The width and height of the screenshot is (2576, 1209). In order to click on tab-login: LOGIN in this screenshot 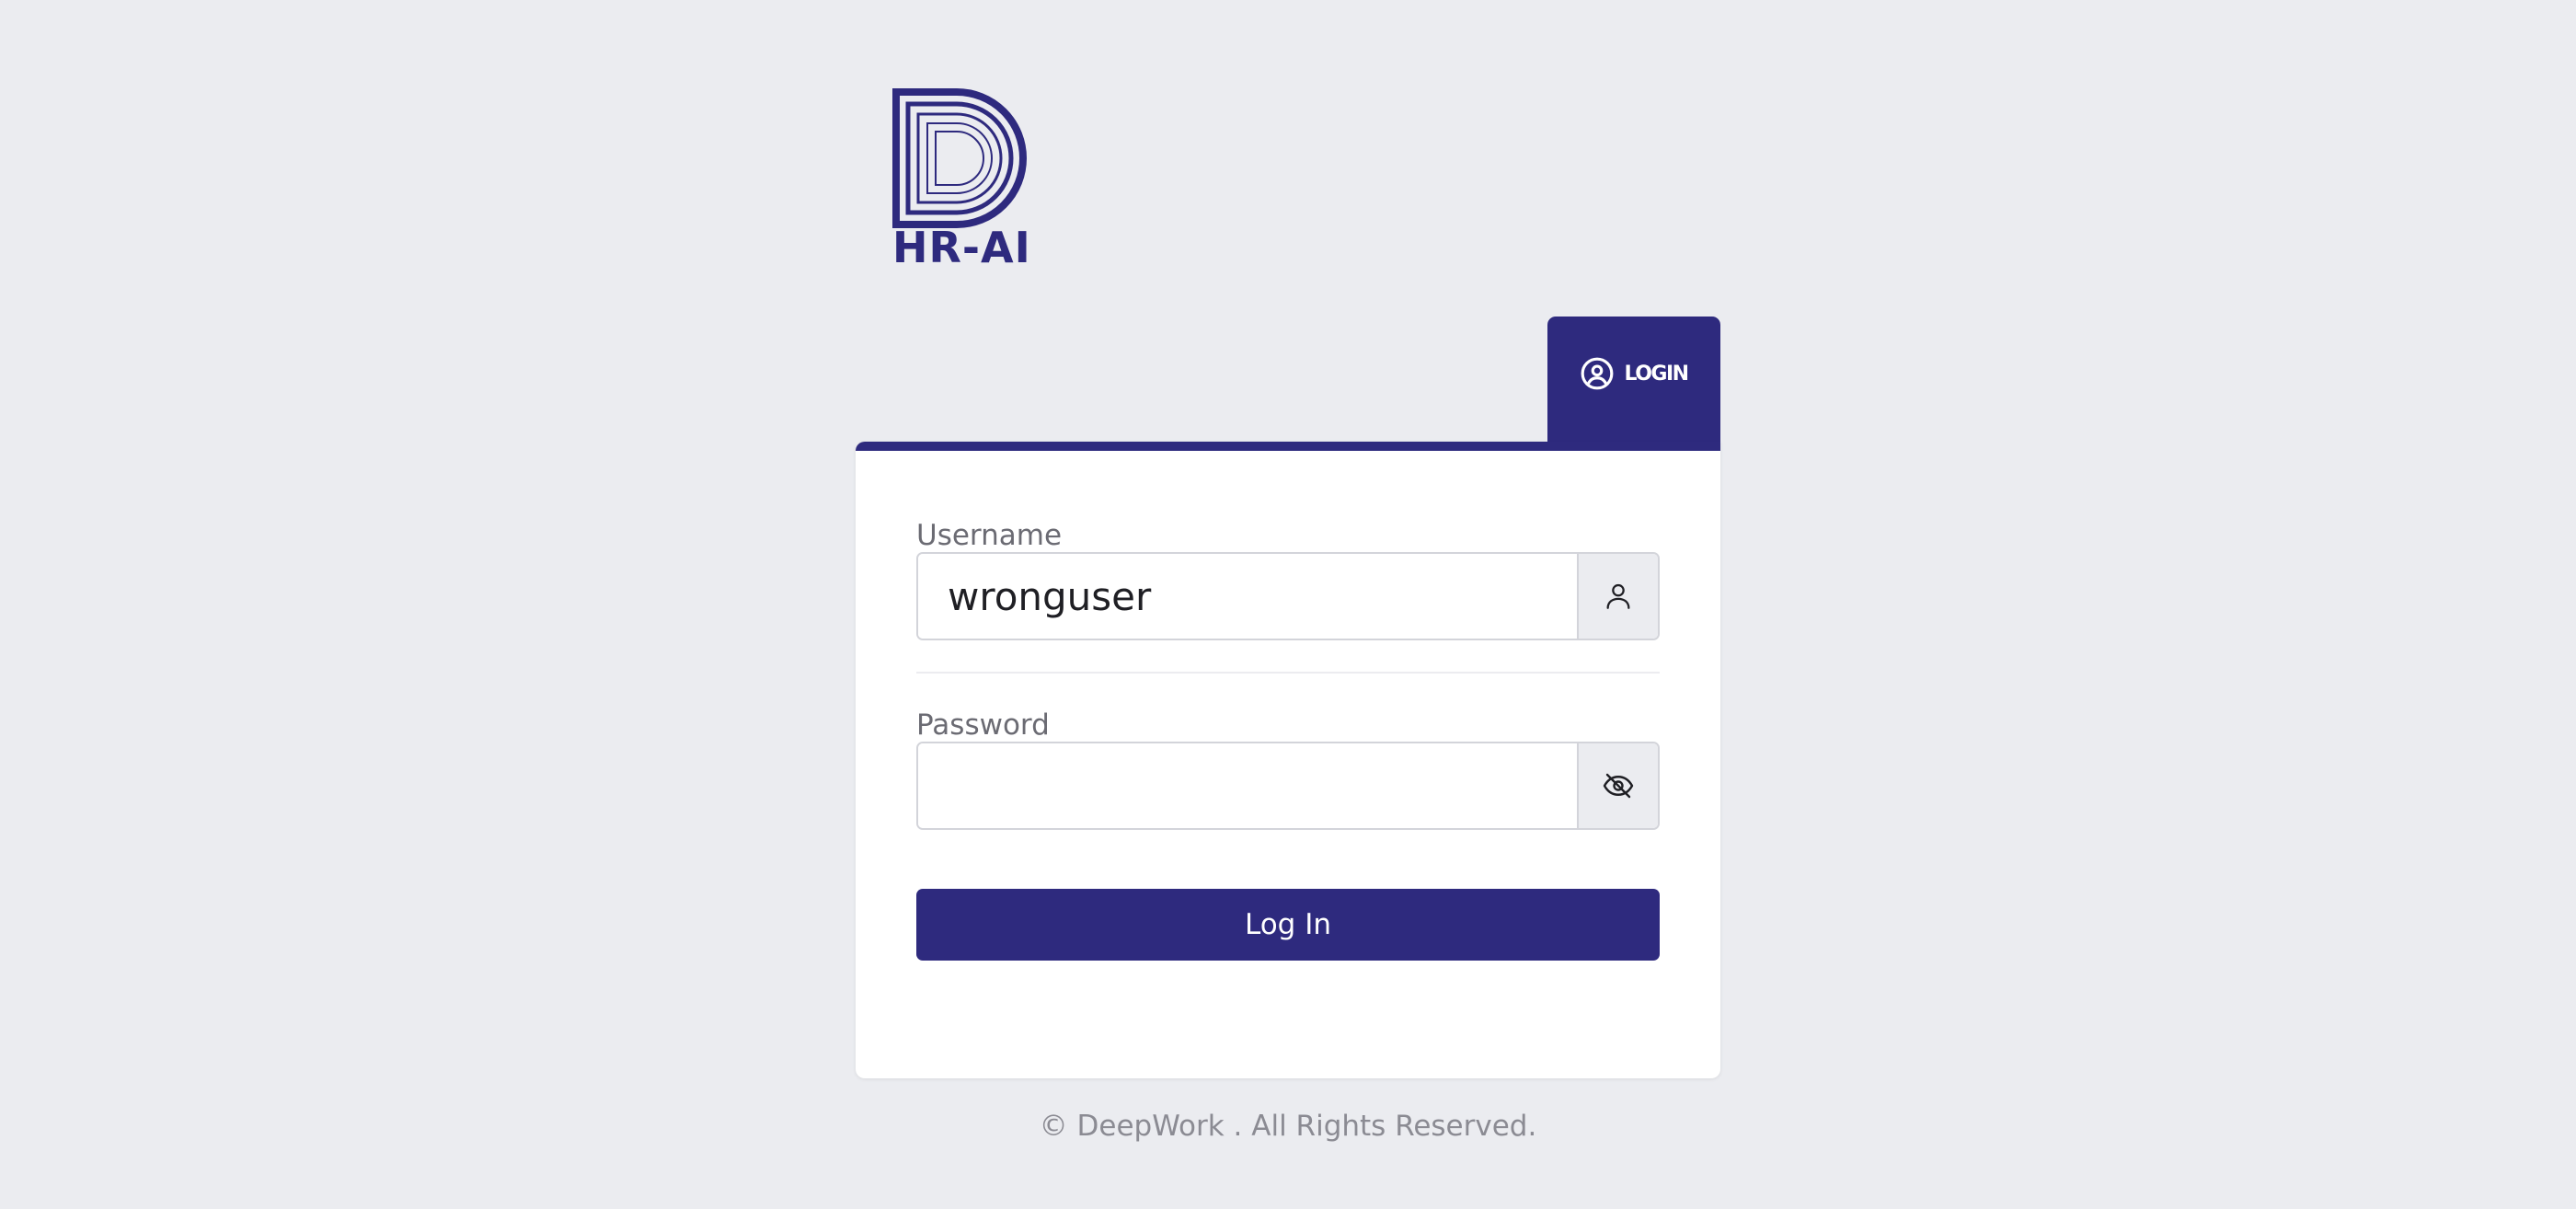, I will do `click(1633, 385)`.